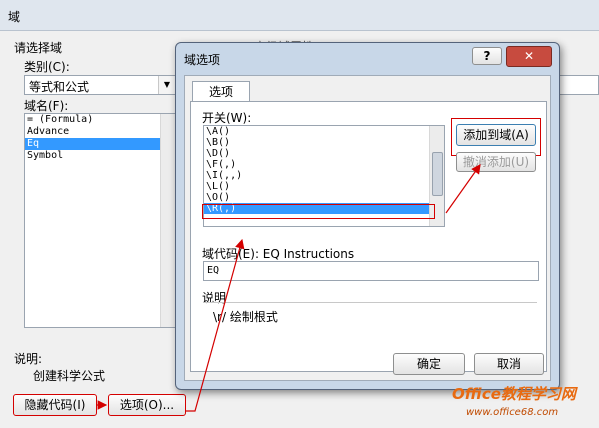 The width and height of the screenshot is (599, 428). What do you see at coordinates (463, 189) in the screenshot?
I see `arrow-switch-to-add` at bounding box center [463, 189].